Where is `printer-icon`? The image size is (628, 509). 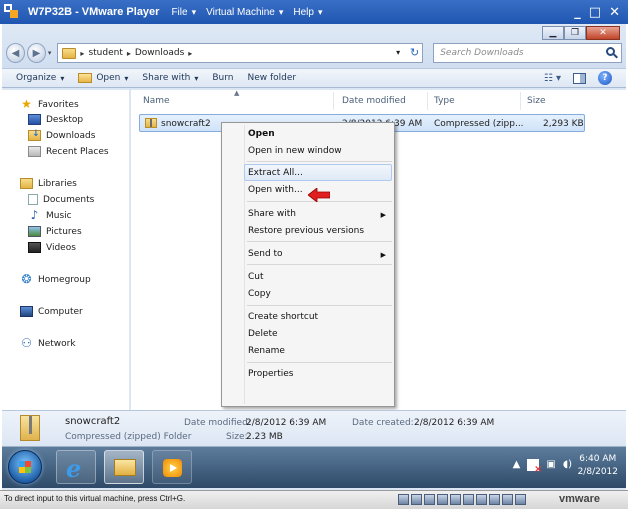
printer-icon is located at coordinates (481, 499).